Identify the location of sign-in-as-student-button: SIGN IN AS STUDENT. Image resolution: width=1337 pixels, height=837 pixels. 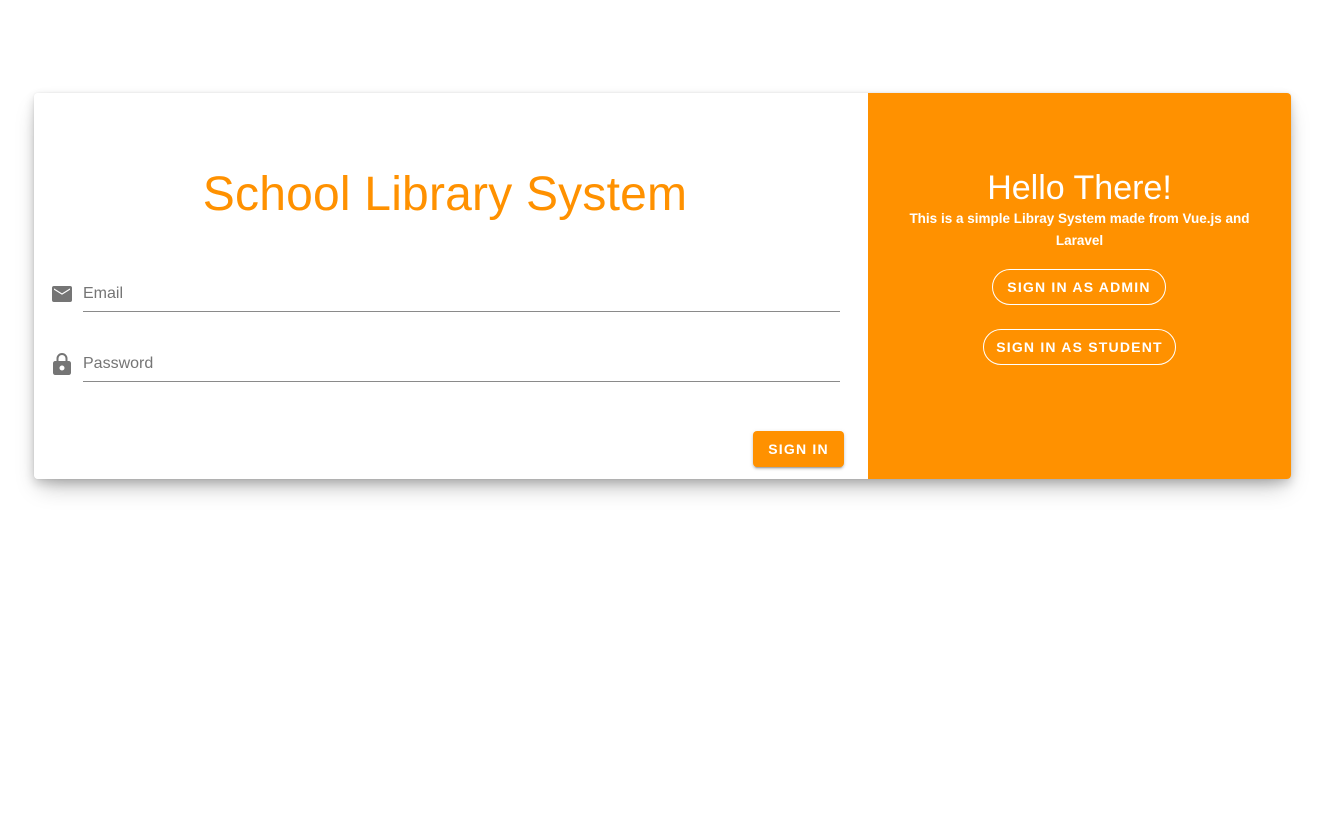
(1079, 347).